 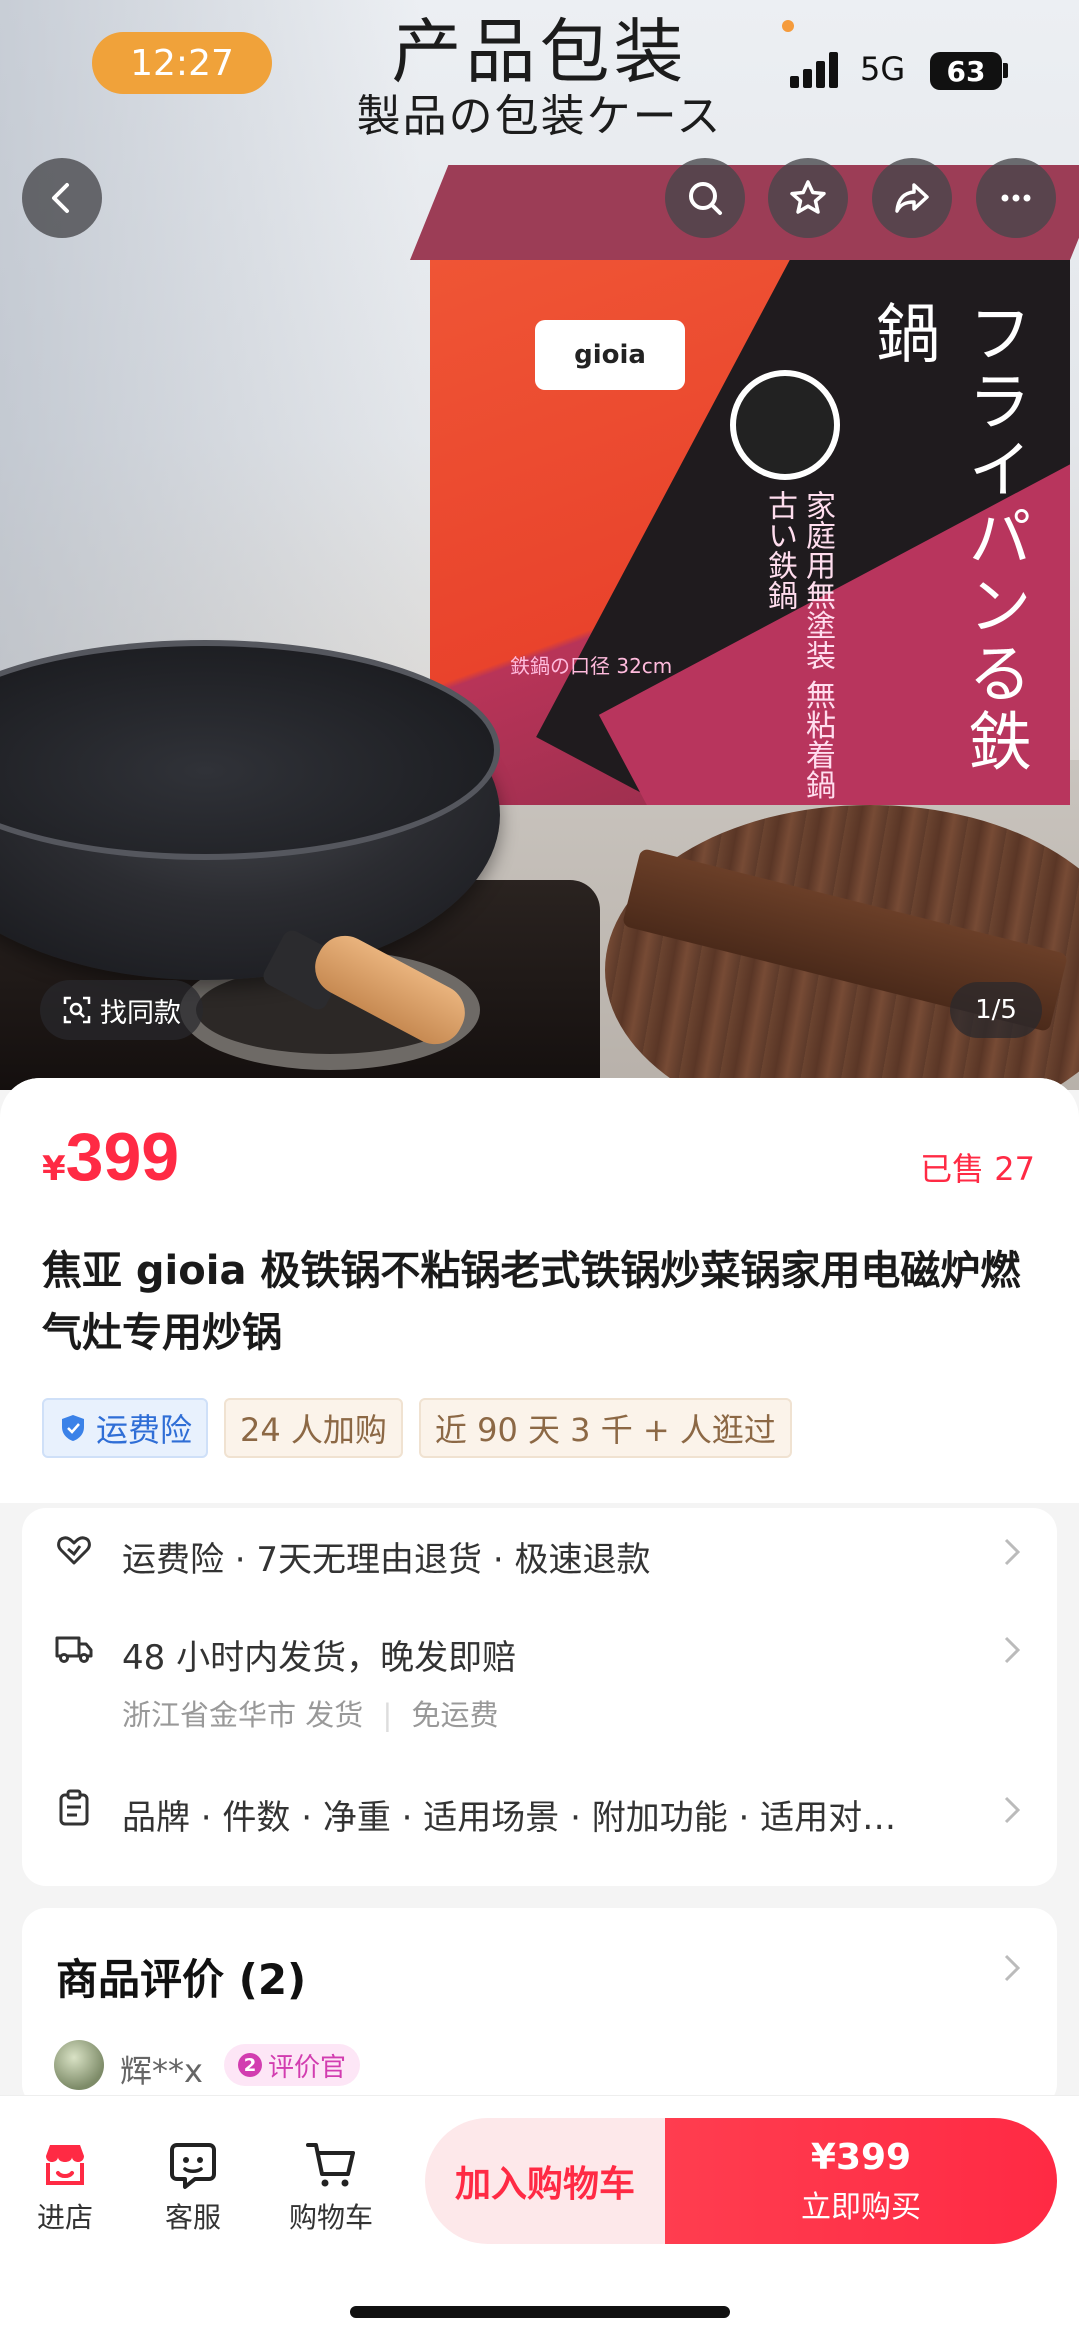 I want to click on more-button, so click(x=1016, y=198).